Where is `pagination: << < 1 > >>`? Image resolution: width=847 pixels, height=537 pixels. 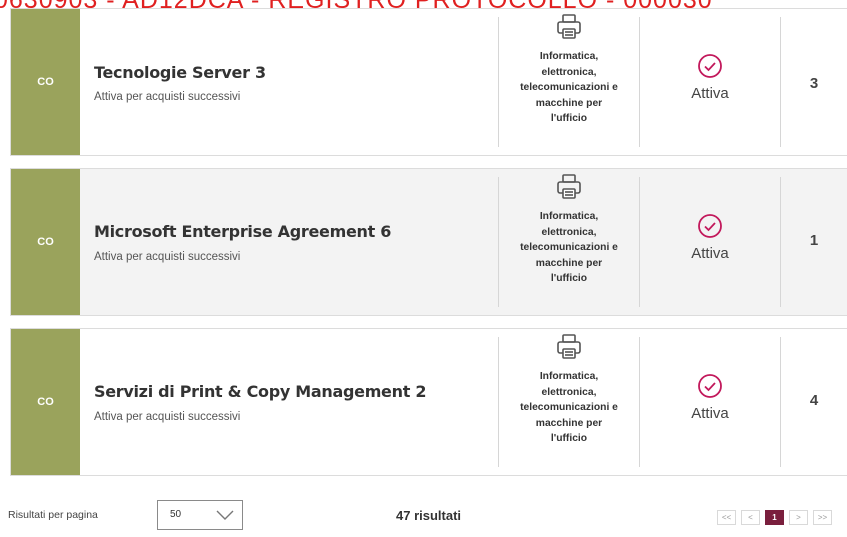
pagination: << < 1 > >> is located at coordinates (774, 517).